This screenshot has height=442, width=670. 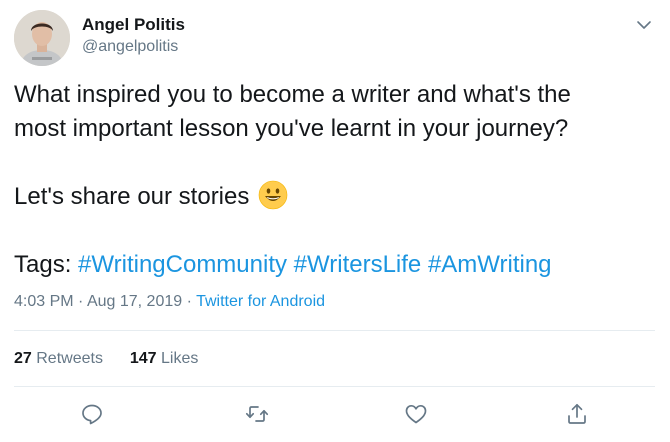 What do you see at coordinates (69, 358) in the screenshot?
I see `retweets-label: Retweets` at bounding box center [69, 358].